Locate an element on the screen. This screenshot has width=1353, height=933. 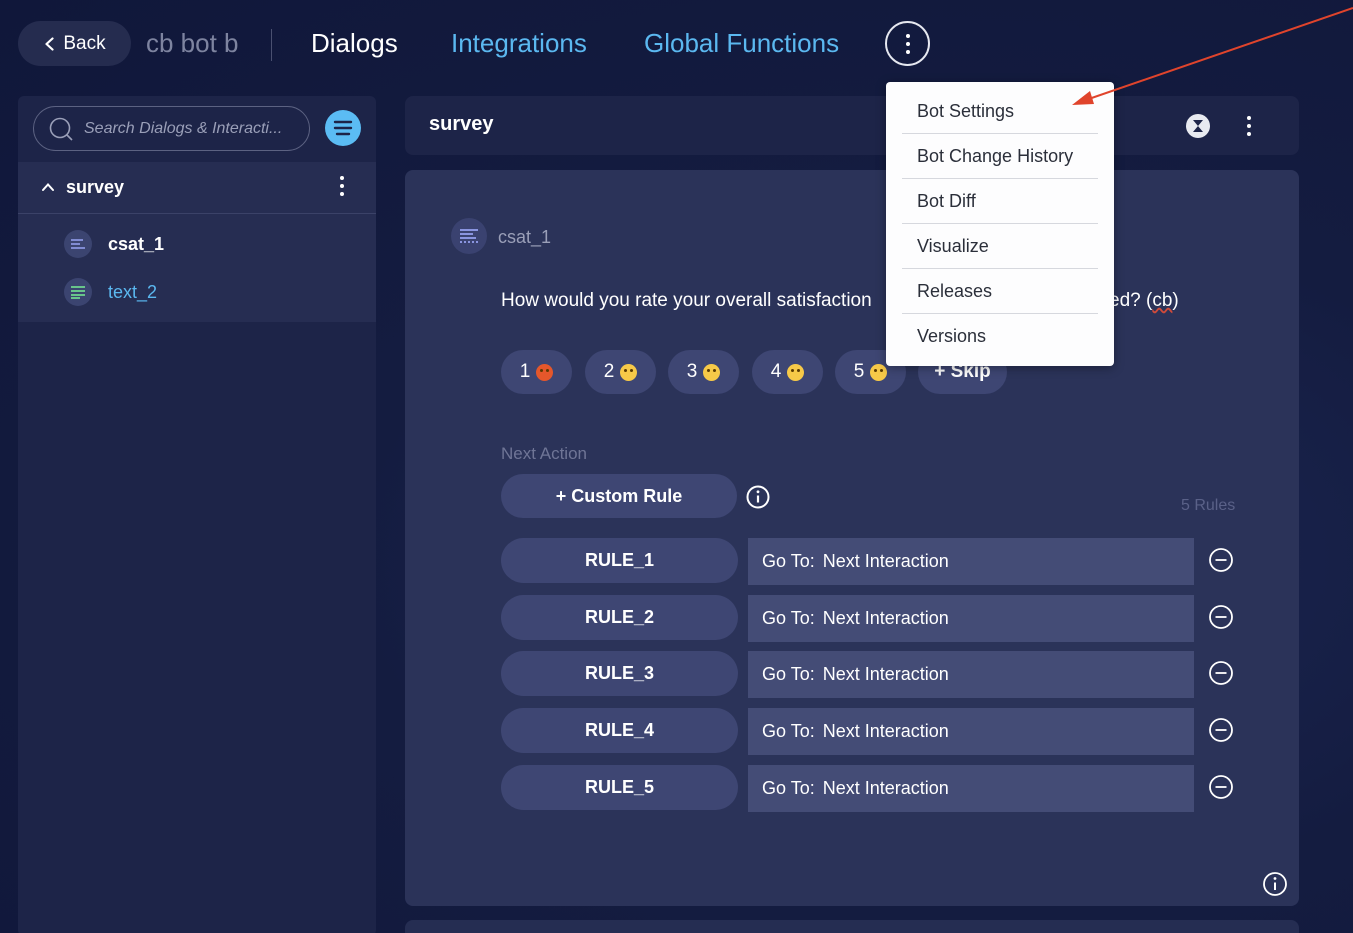
text-icon is located at coordinates (78, 292).